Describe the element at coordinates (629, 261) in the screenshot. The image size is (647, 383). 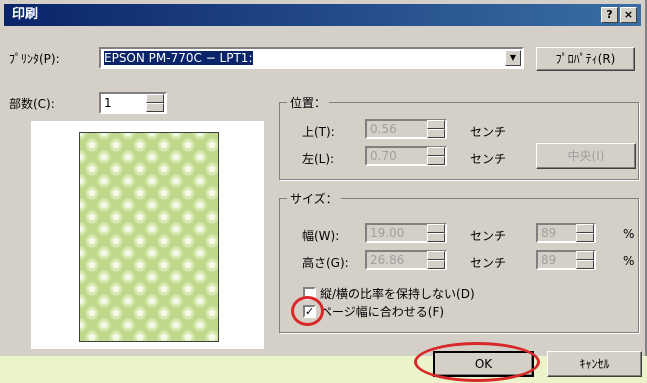
I see `height-percent-sign: %` at that location.